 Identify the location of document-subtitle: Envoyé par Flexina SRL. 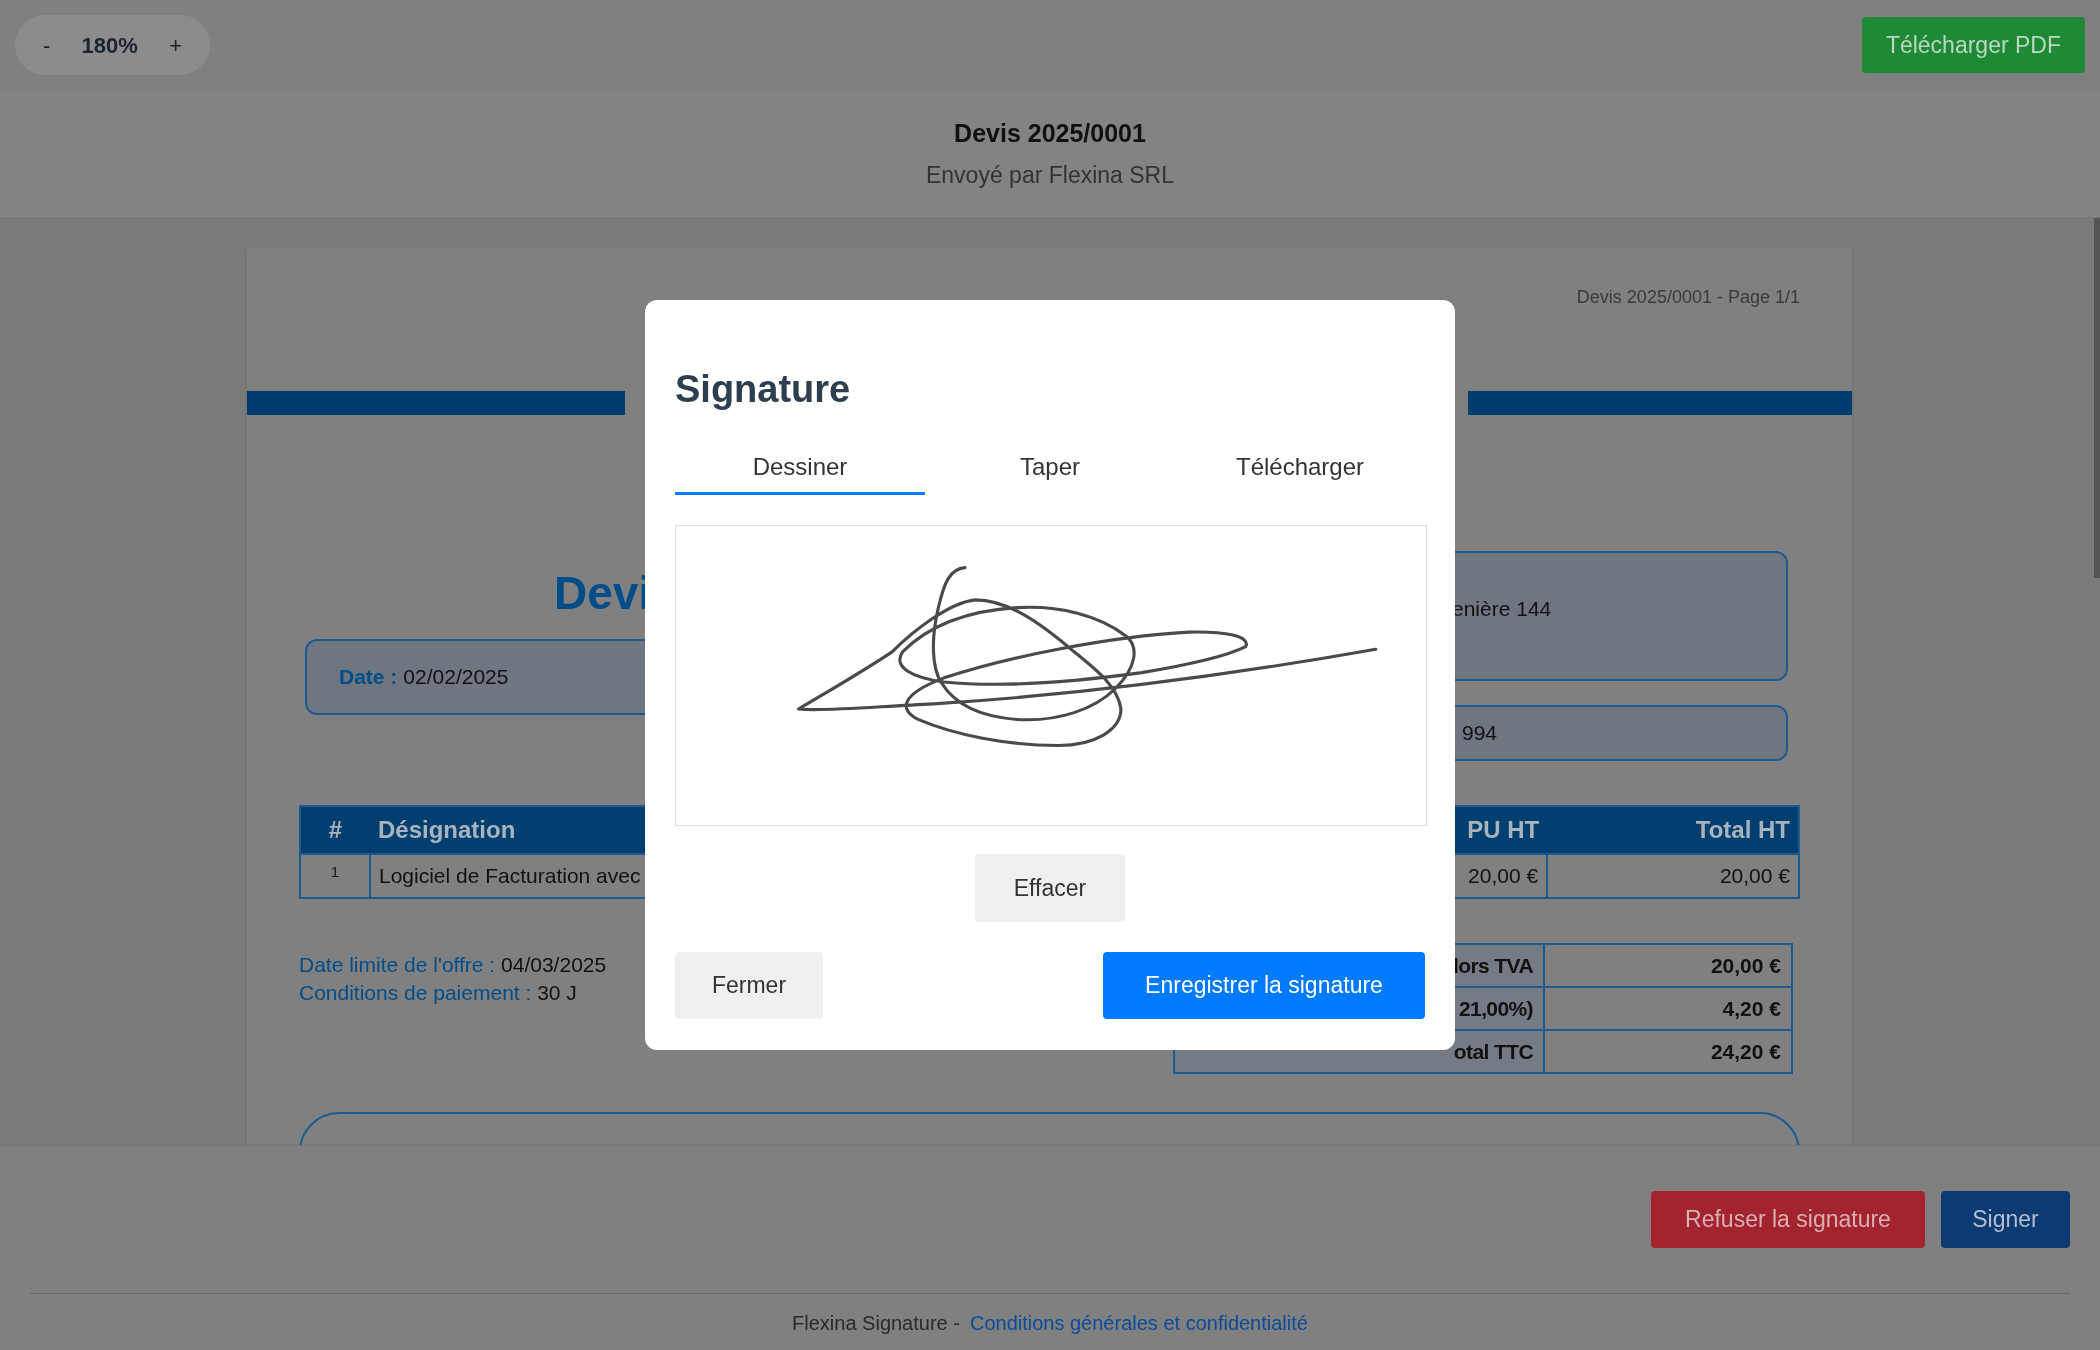
(1050, 175).